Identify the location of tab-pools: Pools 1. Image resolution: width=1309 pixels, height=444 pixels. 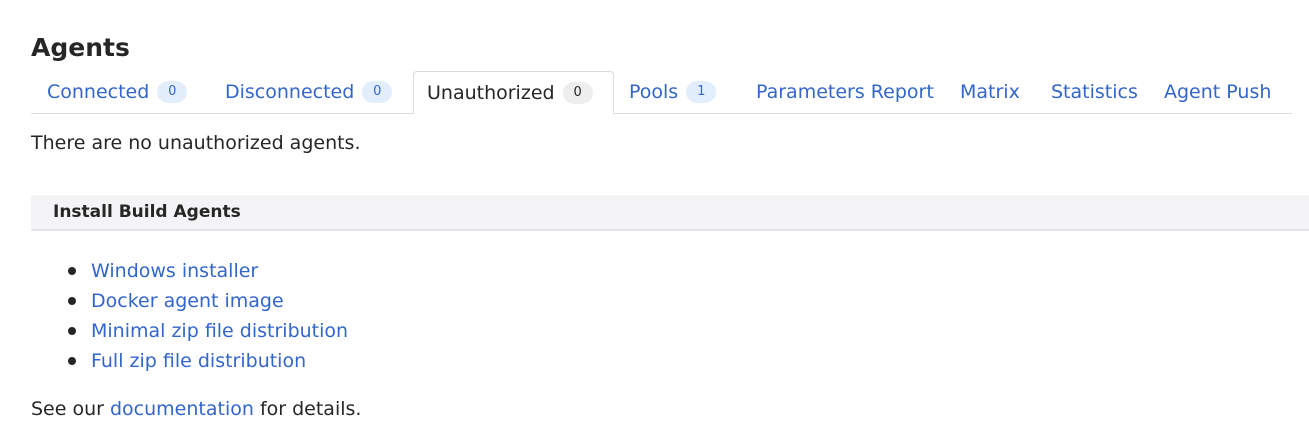
(673, 92).